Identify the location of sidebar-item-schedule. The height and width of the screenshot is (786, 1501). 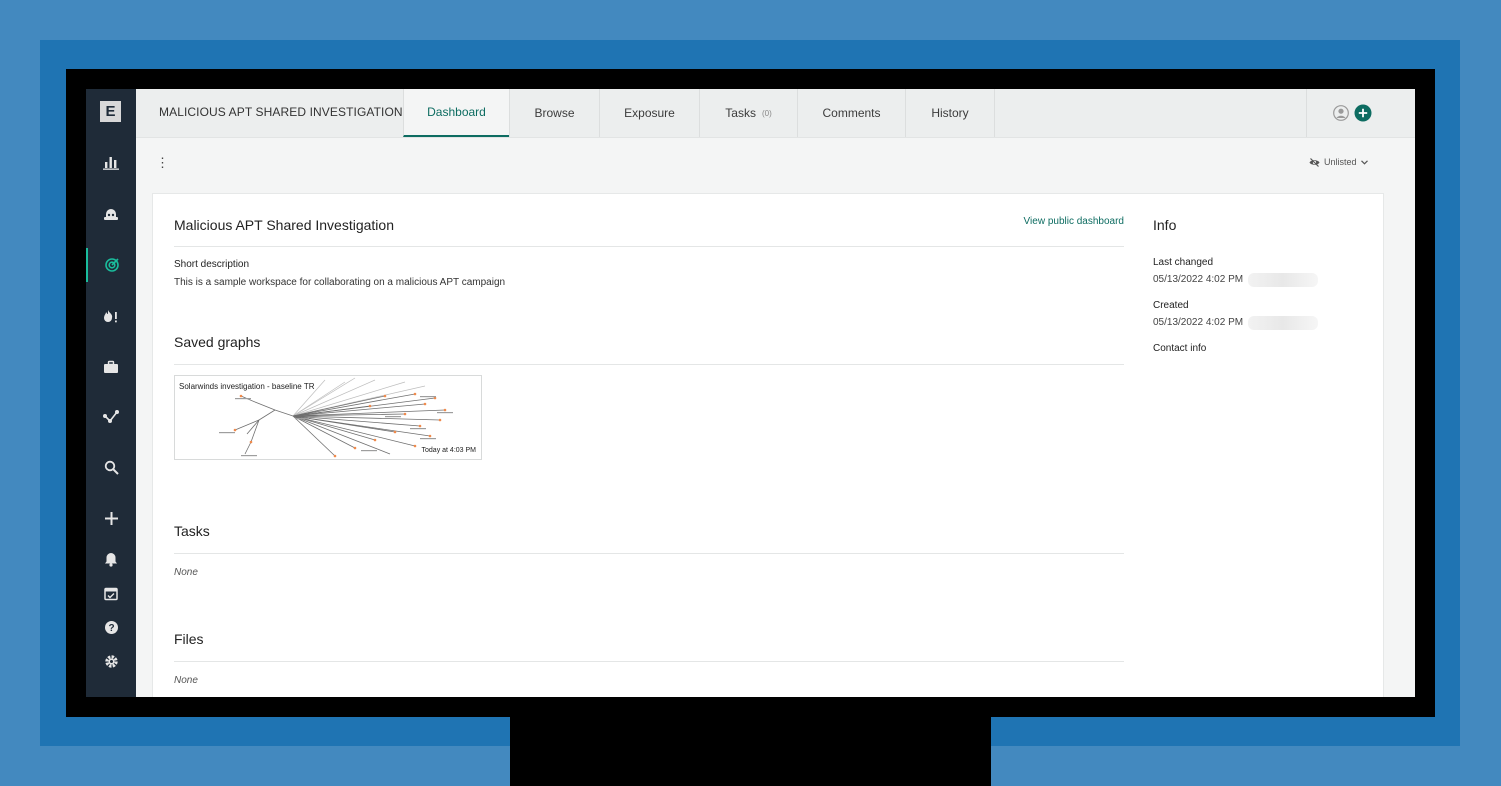
(111, 593).